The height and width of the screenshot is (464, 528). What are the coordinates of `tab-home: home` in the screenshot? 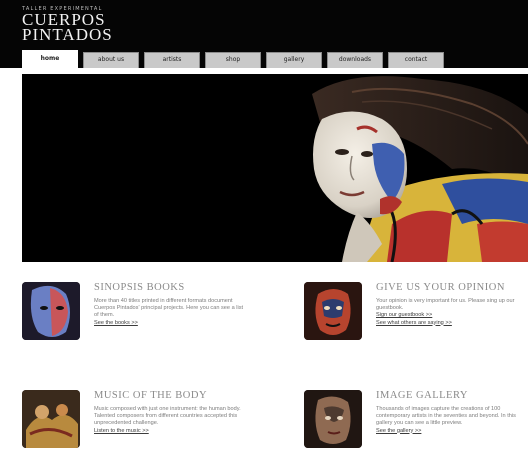 It's located at (50, 59).